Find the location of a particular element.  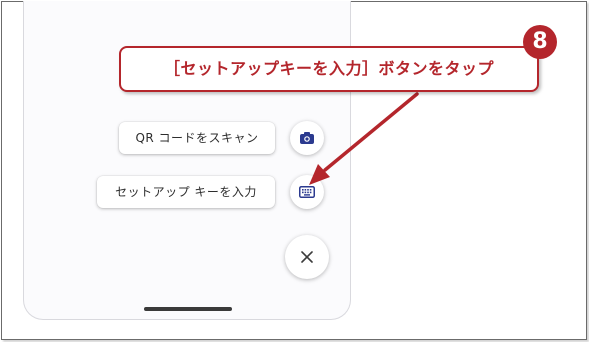

callout-text: ［セットアップキーを入力］ボタンをタップ is located at coordinates (328, 68).